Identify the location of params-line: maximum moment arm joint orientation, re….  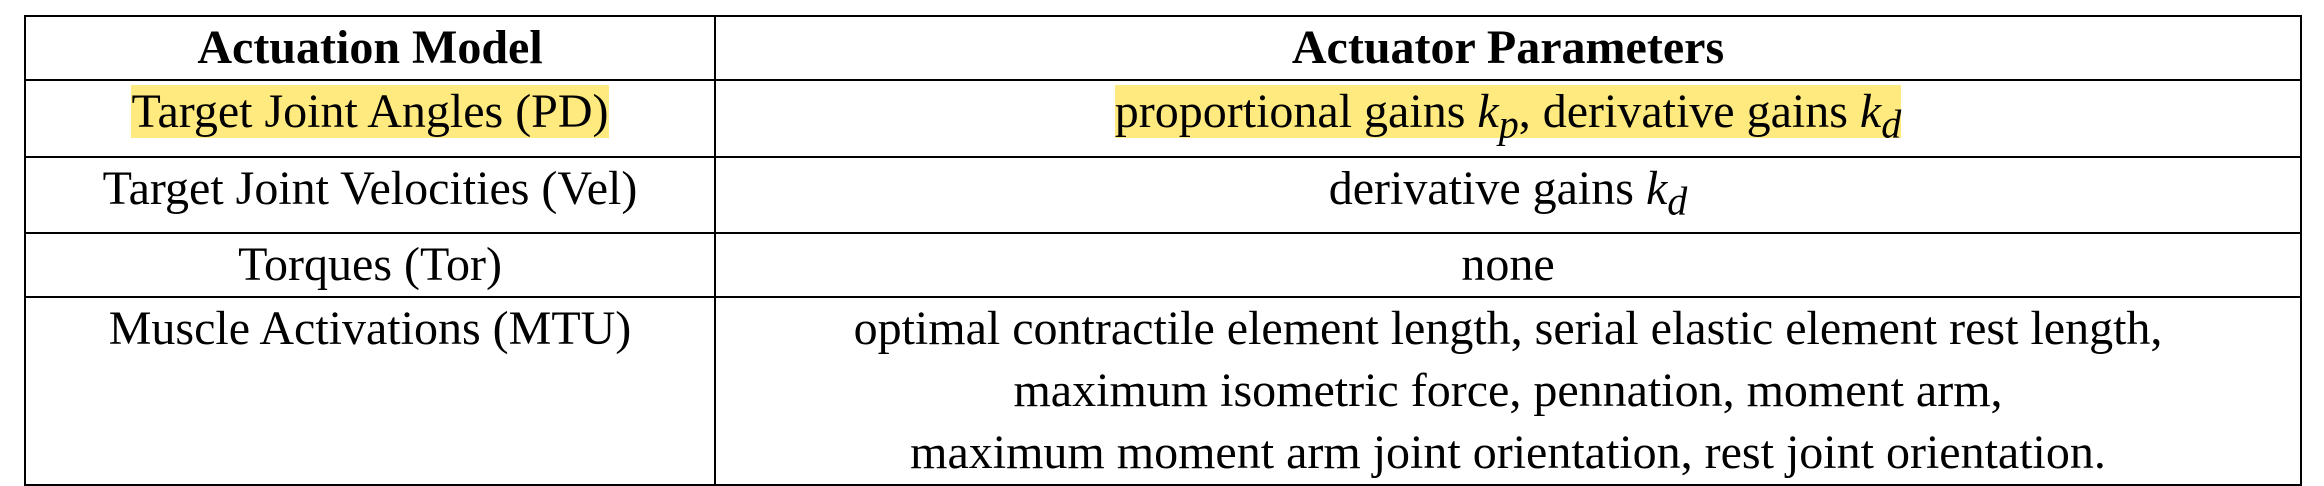
(1508, 453).